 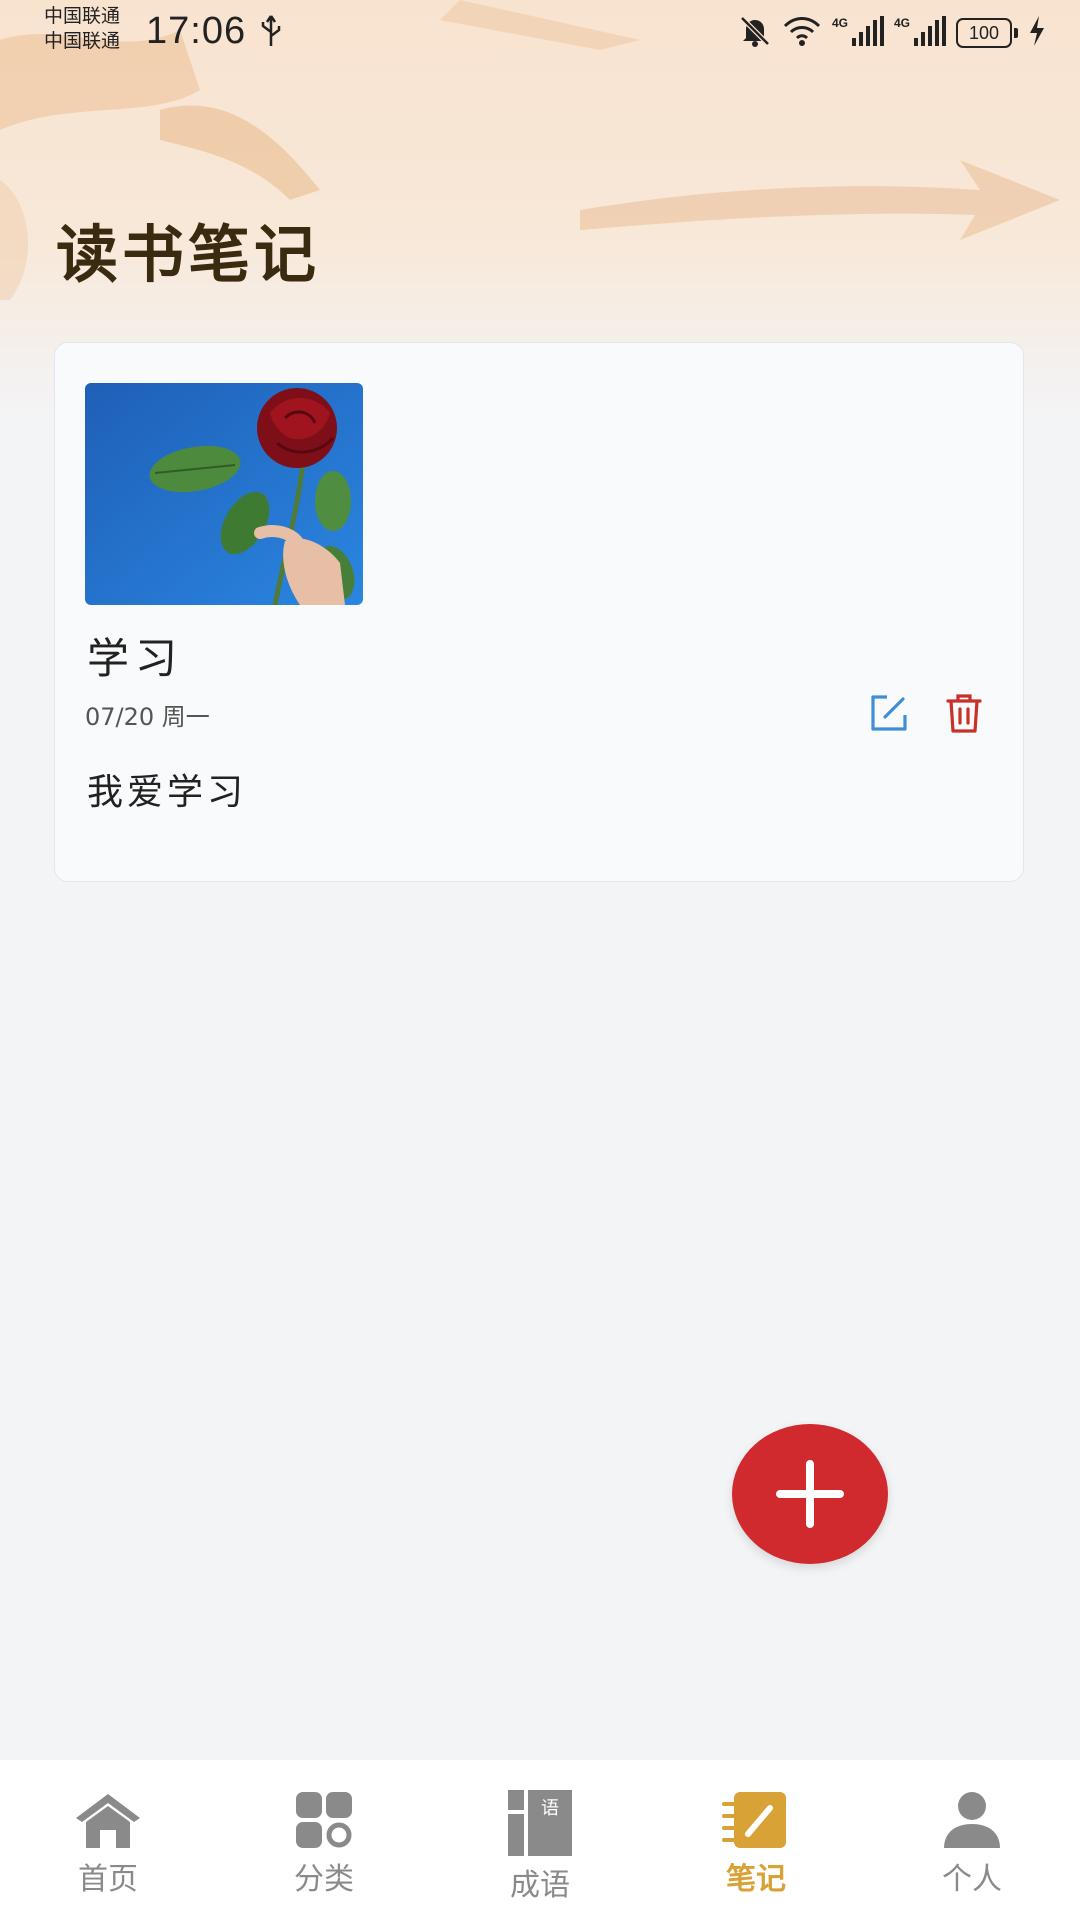 I want to click on plus-icon, so click(x=810, y=1494).